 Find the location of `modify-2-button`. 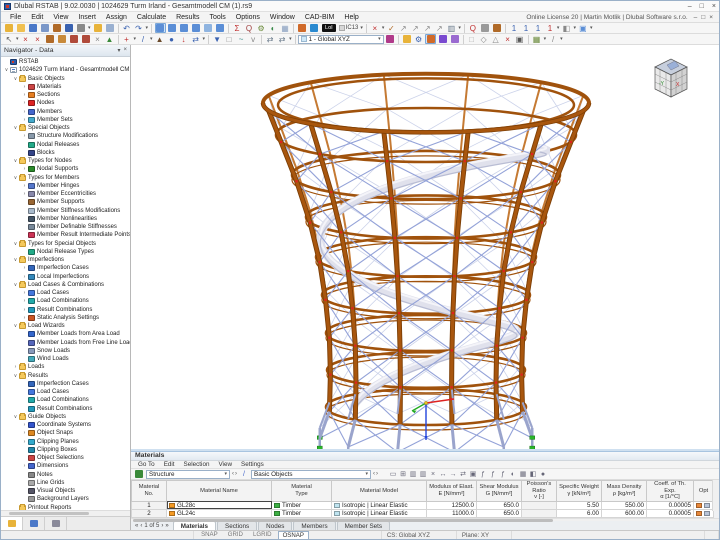

modify-2-button is located at coordinates (61, 39).